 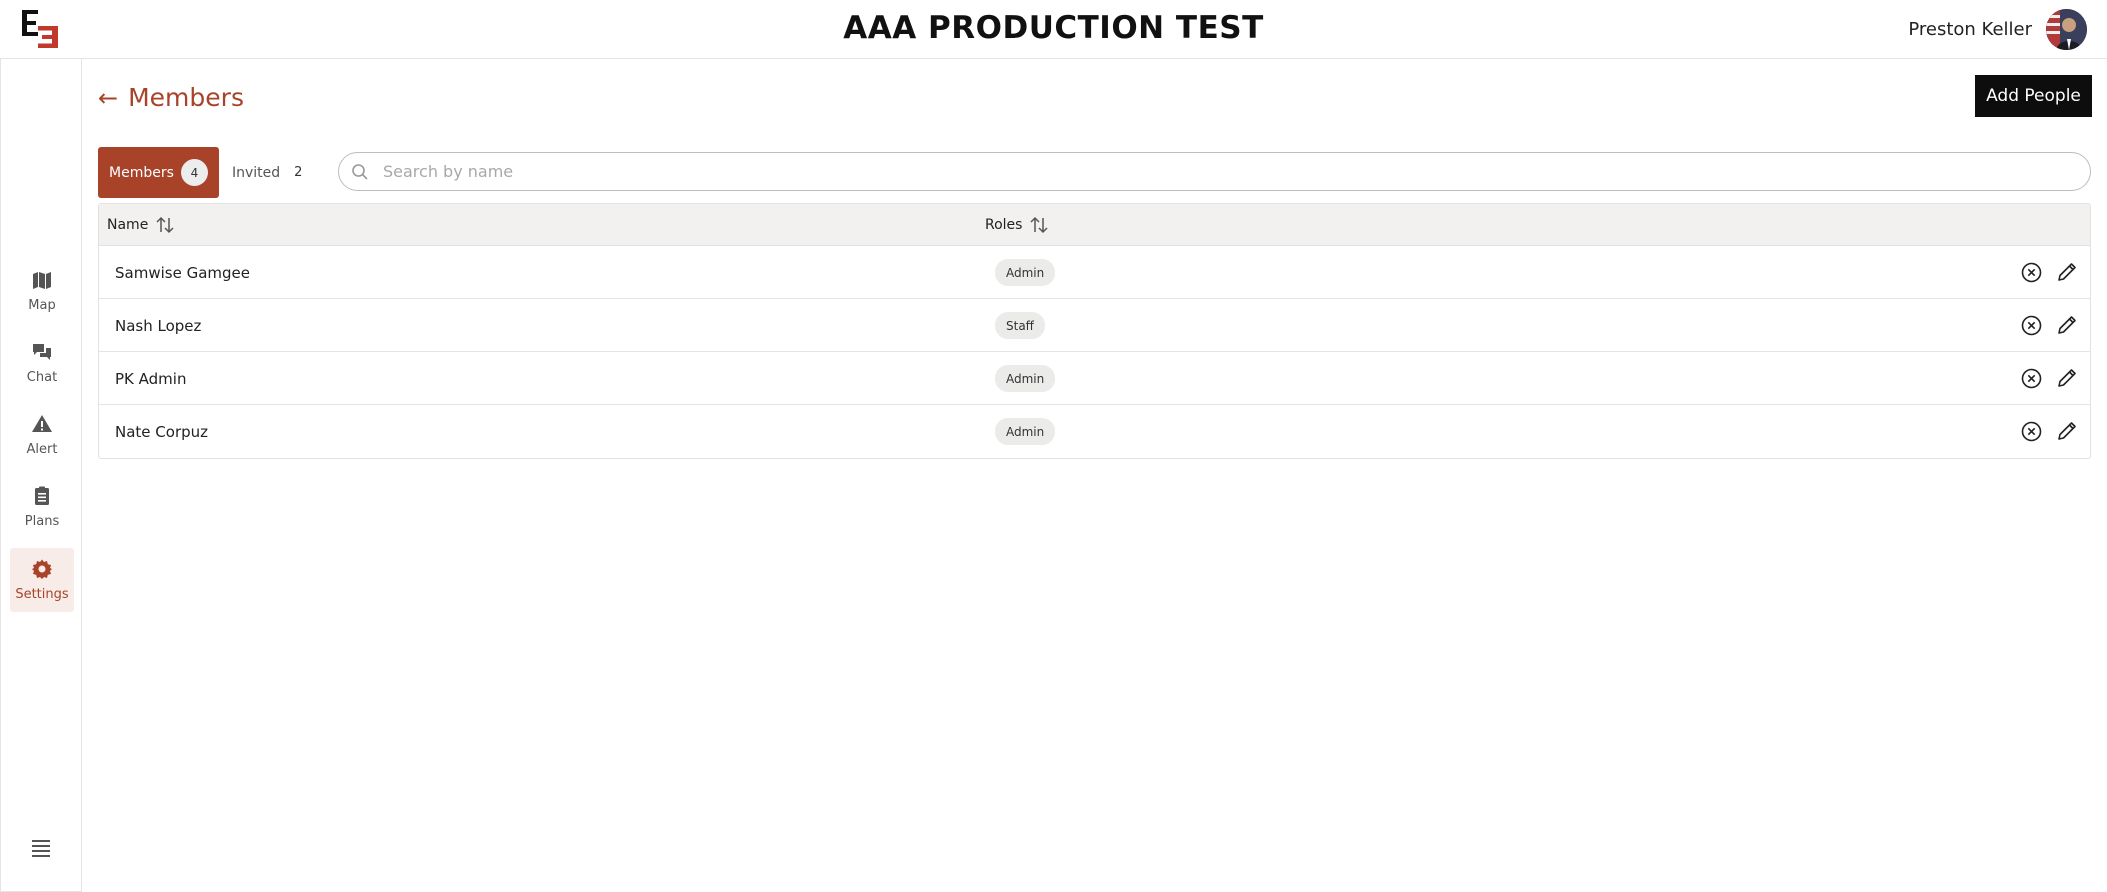 What do you see at coordinates (158, 325) in the screenshot?
I see `member-name: Nash Lopez` at bounding box center [158, 325].